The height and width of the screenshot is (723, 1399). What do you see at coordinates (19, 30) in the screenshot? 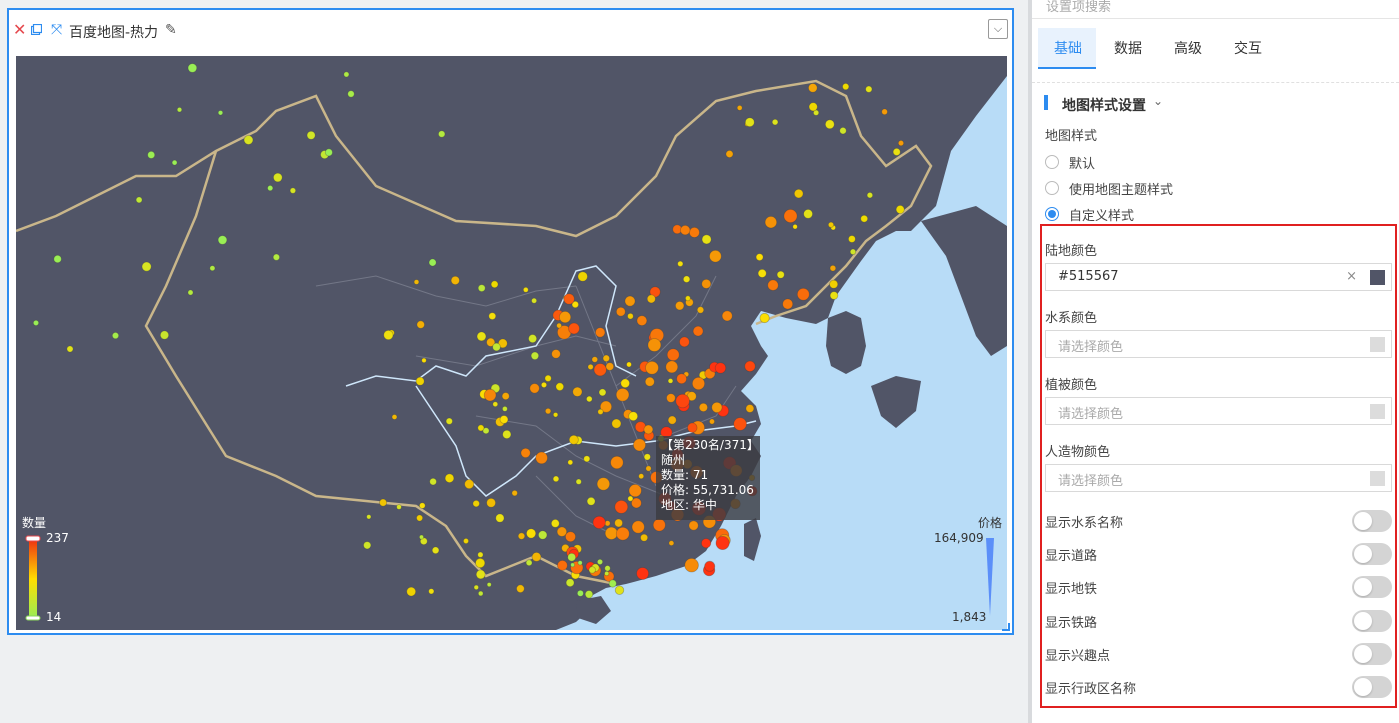
I see `close-icon: ✕` at bounding box center [19, 30].